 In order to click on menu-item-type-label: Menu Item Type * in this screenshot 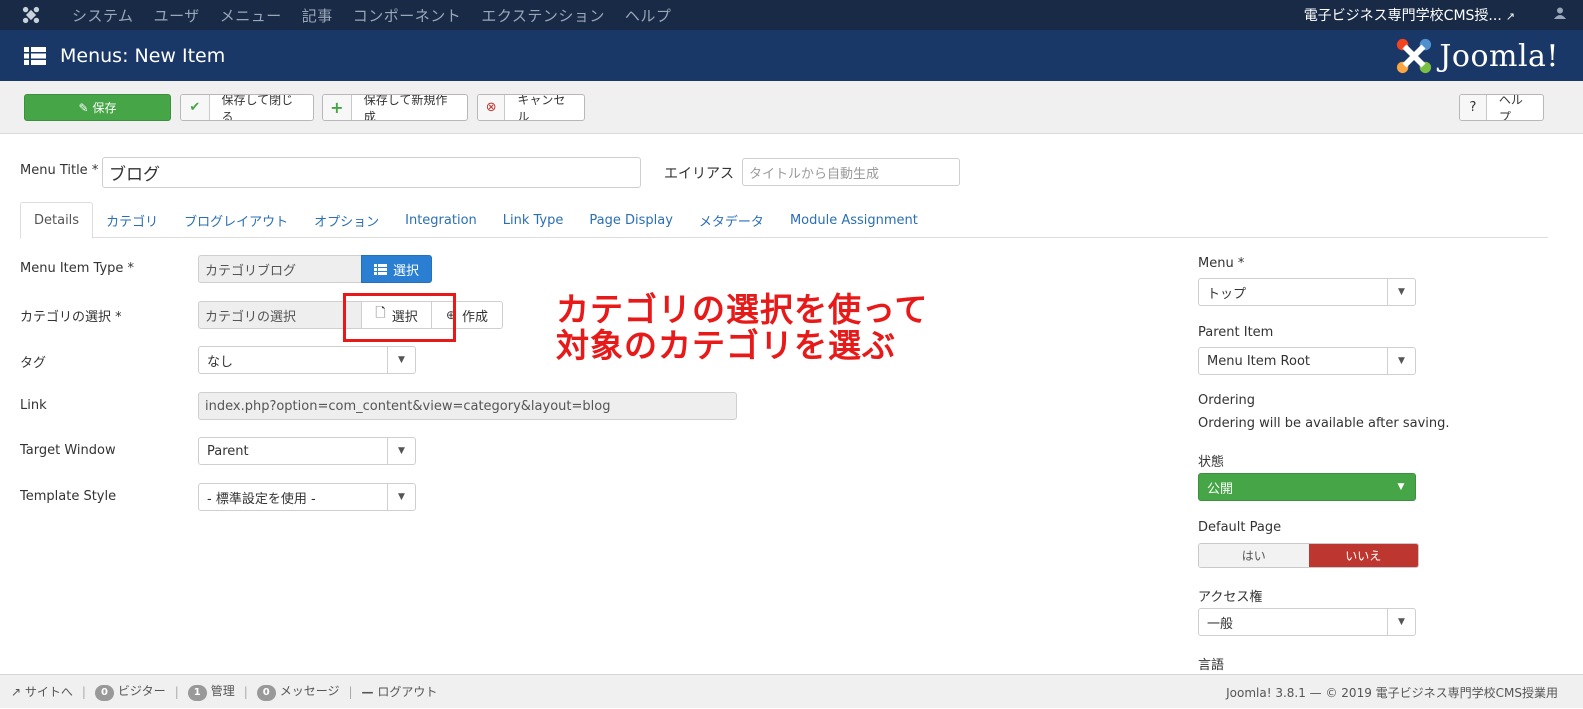, I will do `click(77, 268)`.